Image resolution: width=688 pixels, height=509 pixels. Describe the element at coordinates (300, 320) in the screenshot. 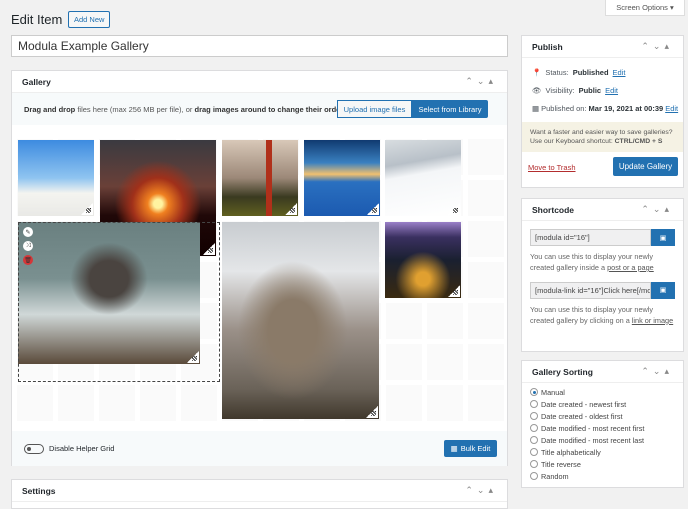

I see `gallery-image-dolomites` at that location.